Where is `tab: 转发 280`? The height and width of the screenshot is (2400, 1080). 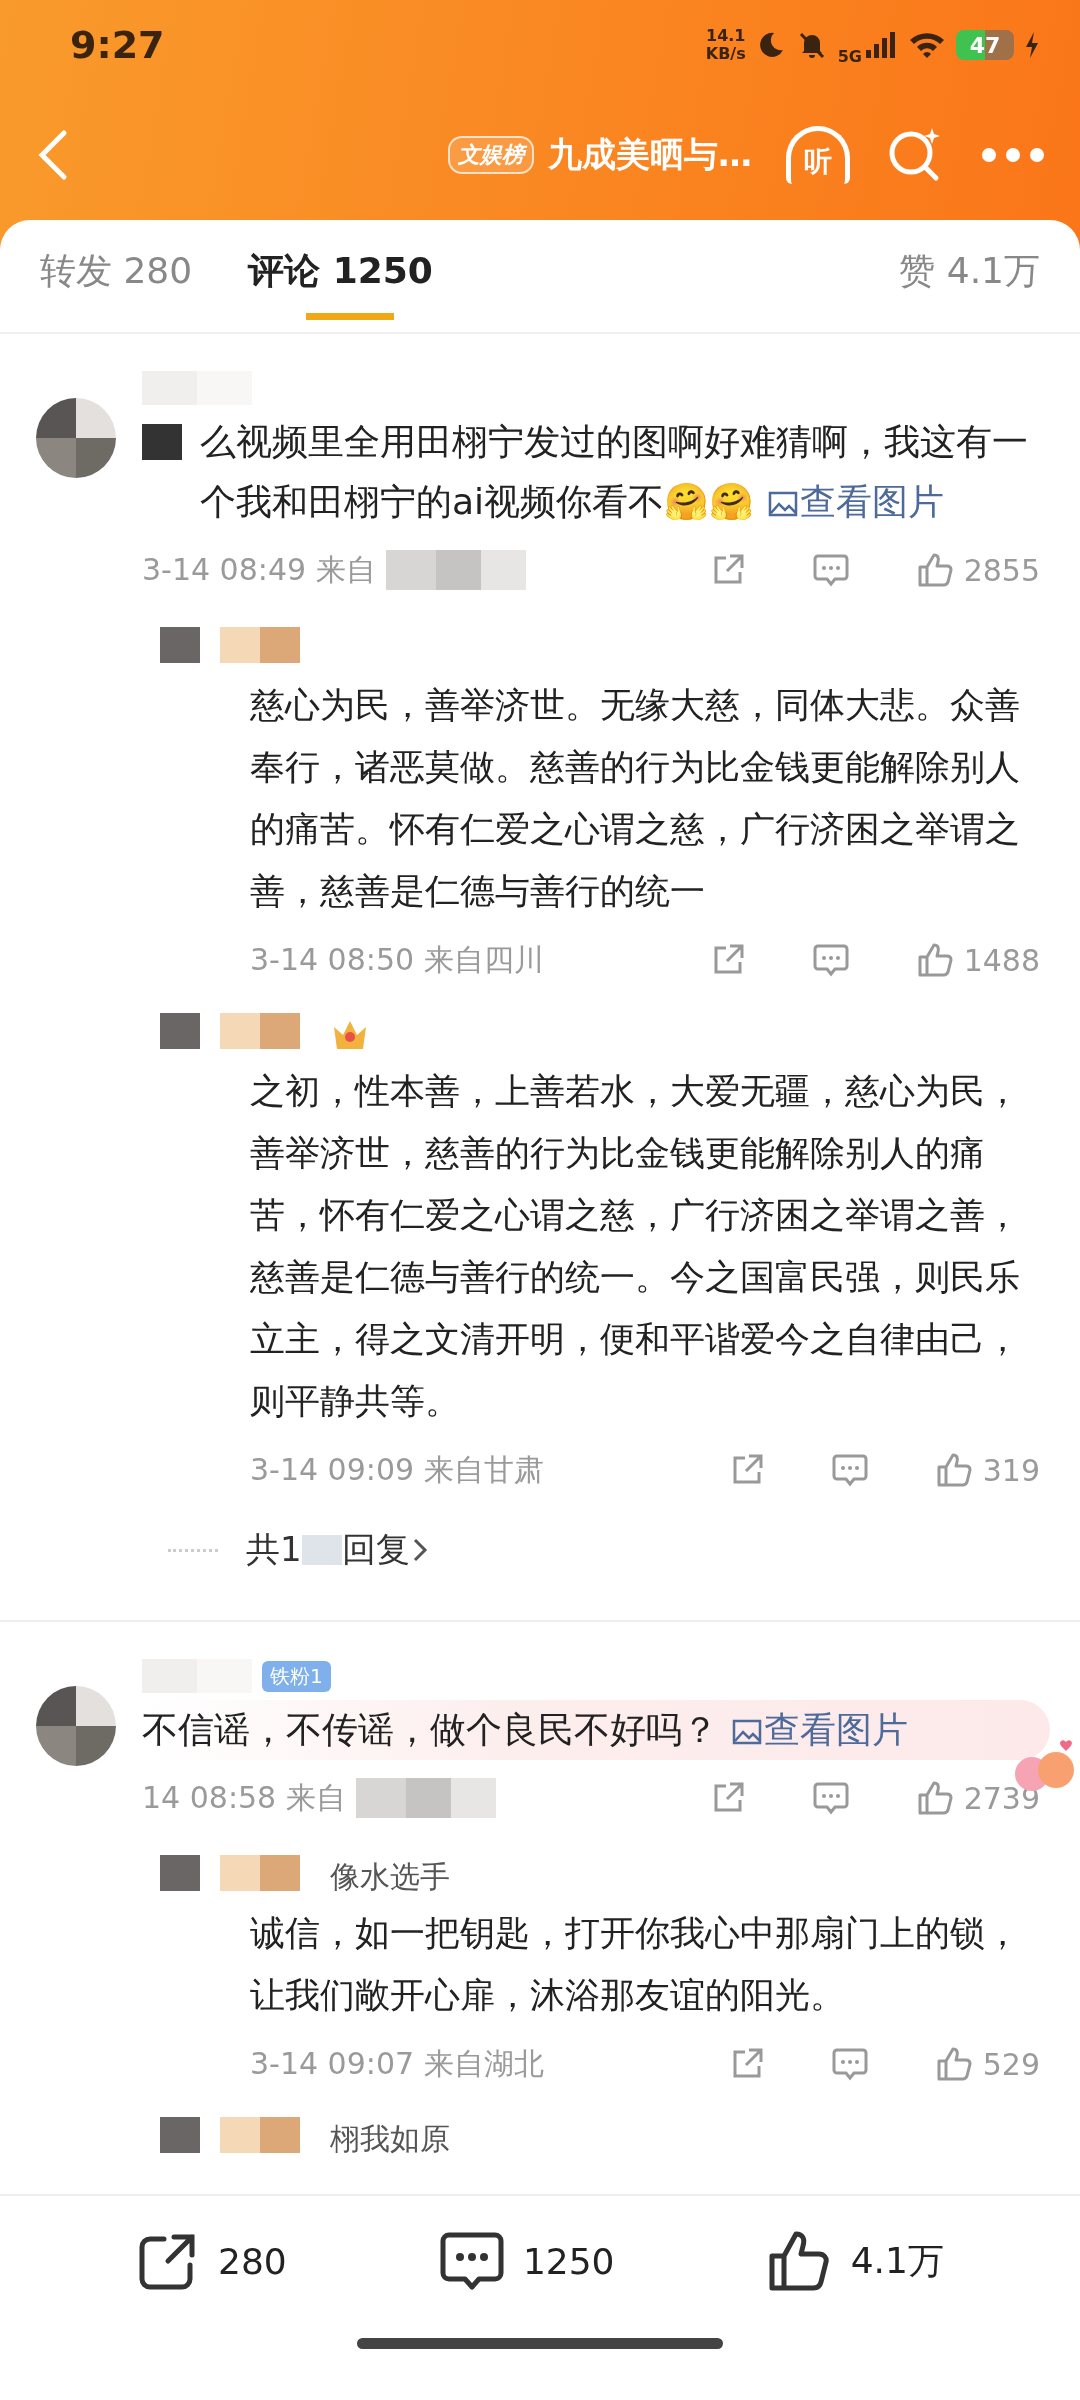 tab: 转发 280 is located at coordinates (116, 276).